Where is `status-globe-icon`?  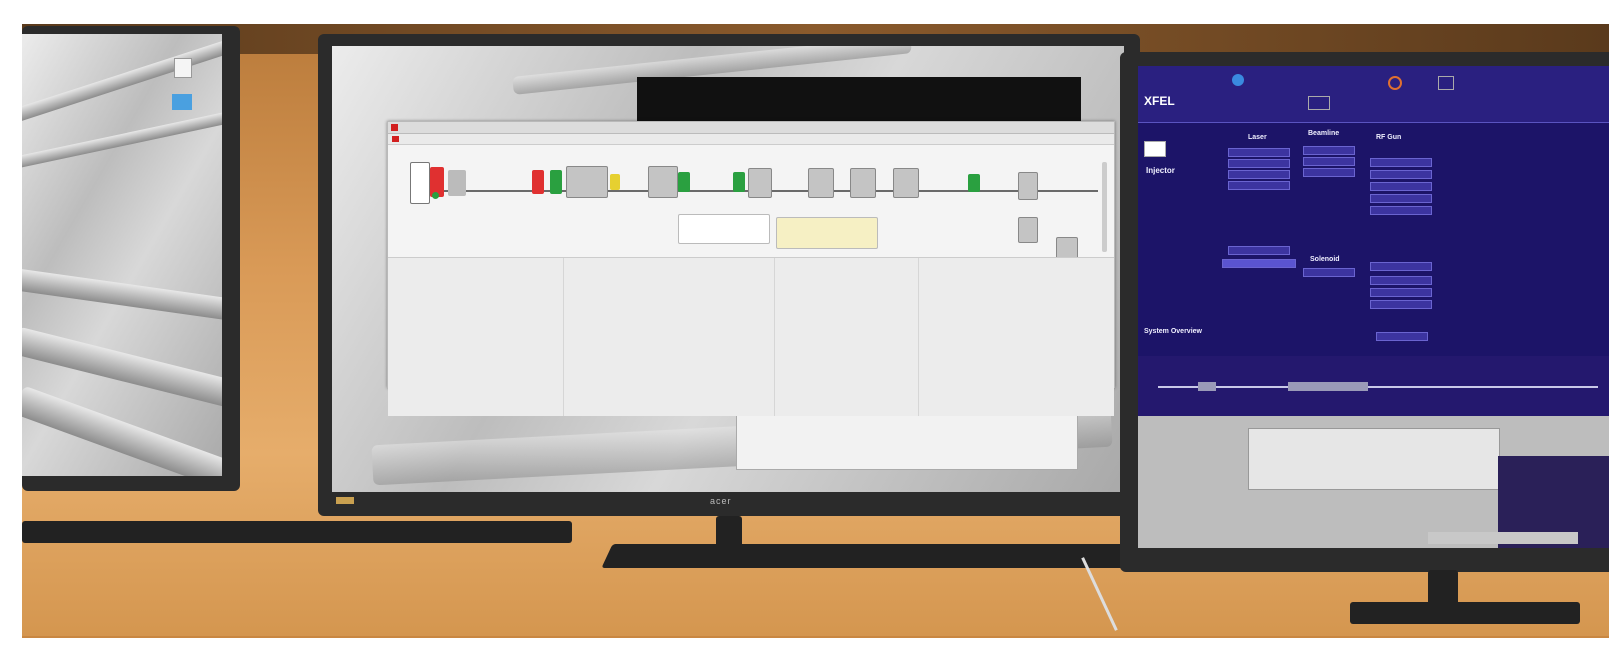 status-globe-icon is located at coordinates (1238, 80).